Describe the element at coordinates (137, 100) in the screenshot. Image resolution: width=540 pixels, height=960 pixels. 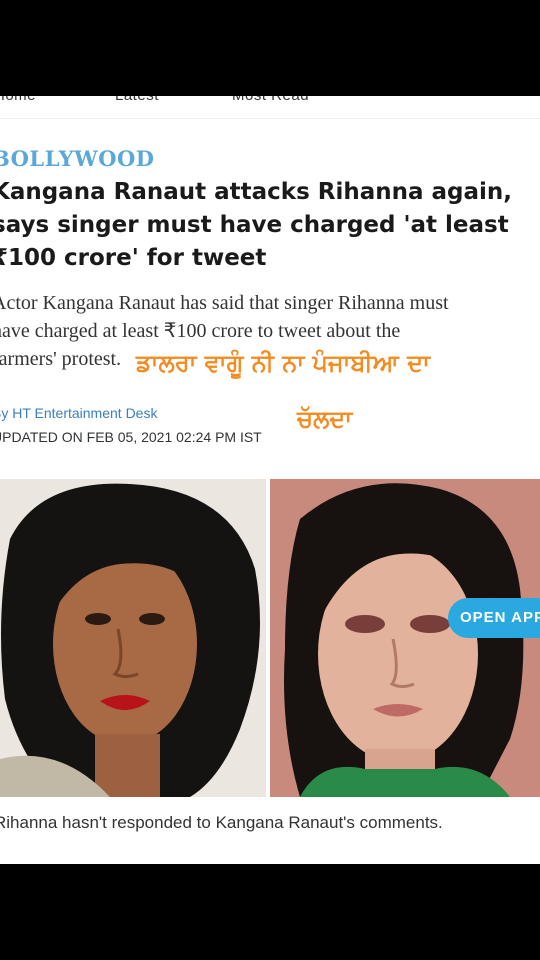
I see `nav-item-latest: Latest` at that location.